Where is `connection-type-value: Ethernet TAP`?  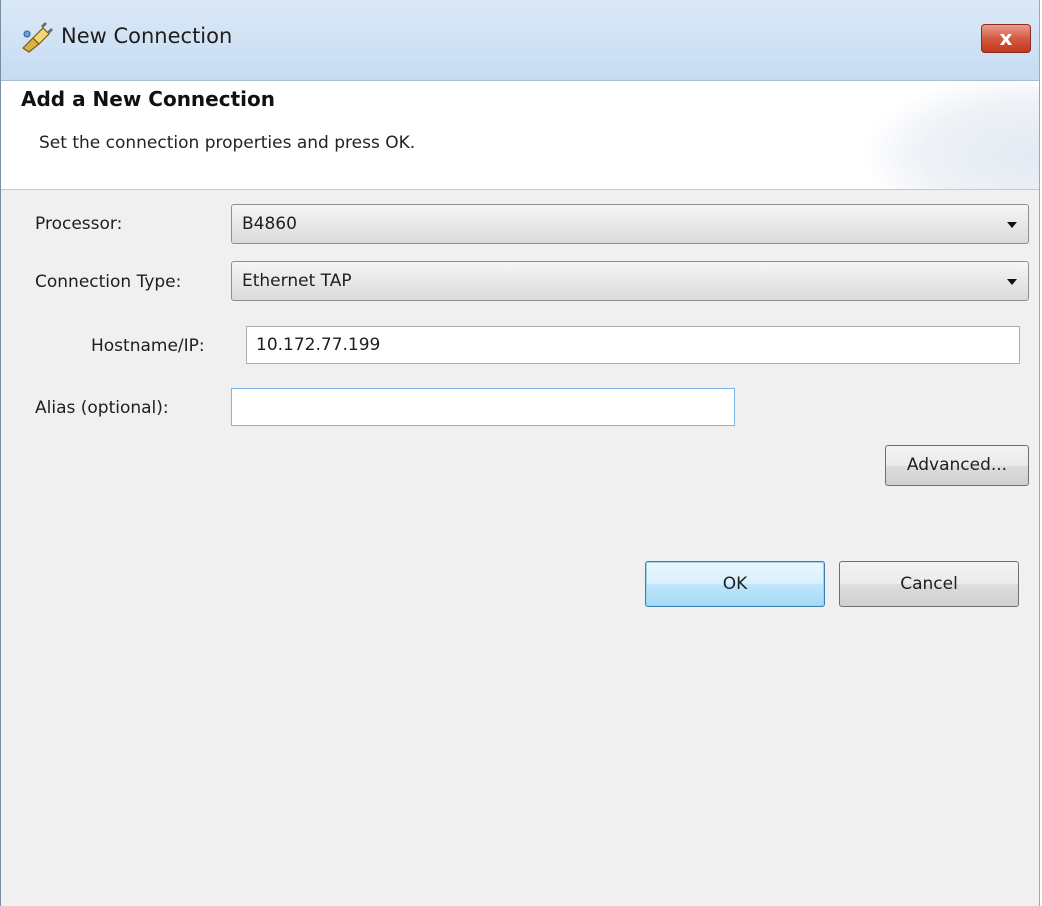 connection-type-value: Ethernet TAP is located at coordinates (297, 281).